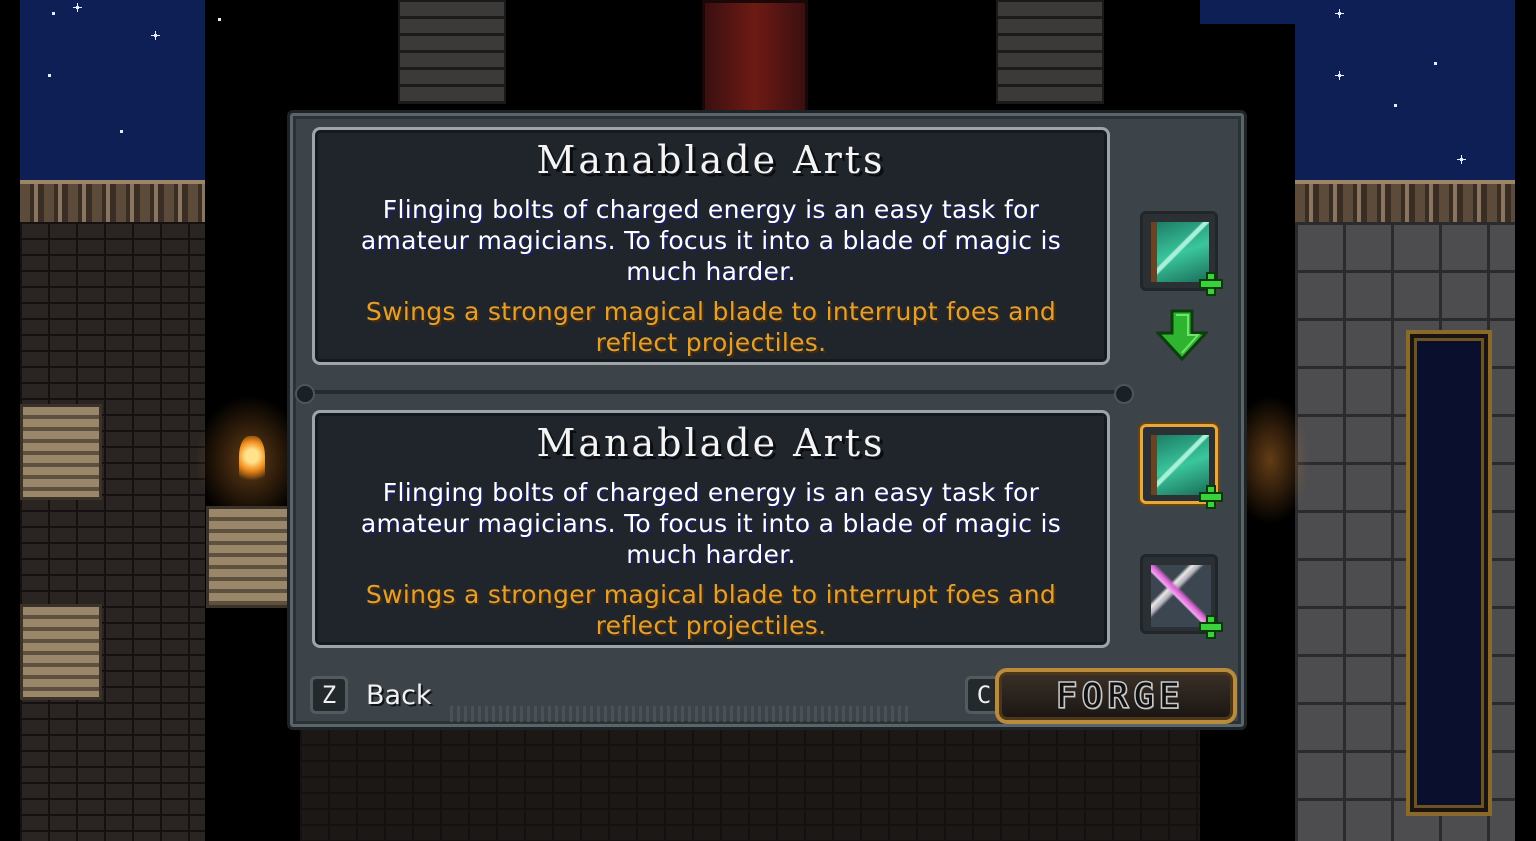  Describe the element at coordinates (680, 714) in the screenshot. I see `decorative-grass` at that location.